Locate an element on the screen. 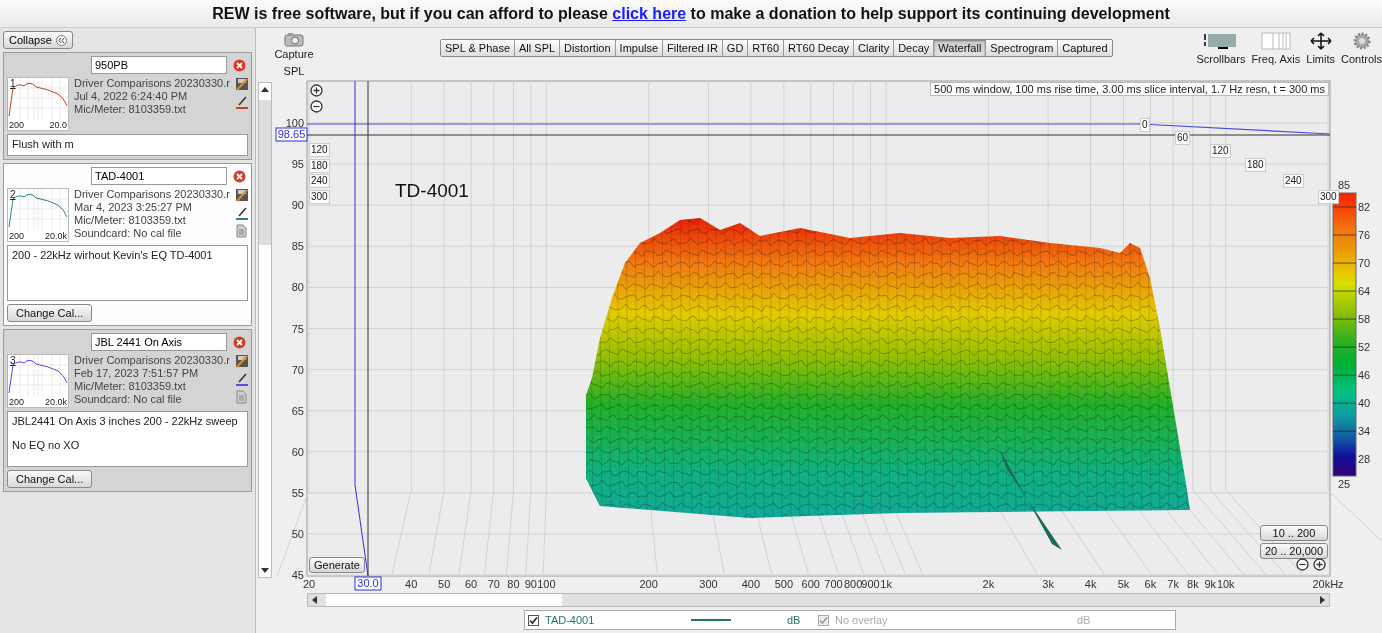 The image size is (1382, 633). graph-title: TD-4001 is located at coordinates (432, 190).